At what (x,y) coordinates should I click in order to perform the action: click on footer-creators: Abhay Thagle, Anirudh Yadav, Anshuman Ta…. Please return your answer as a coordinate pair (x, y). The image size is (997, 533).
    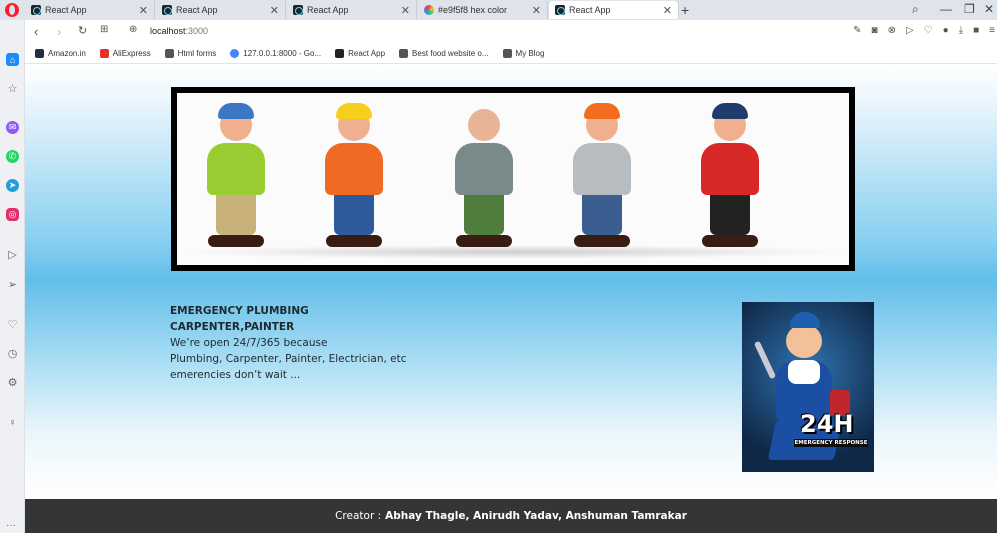
    Looking at the image, I should click on (536, 516).